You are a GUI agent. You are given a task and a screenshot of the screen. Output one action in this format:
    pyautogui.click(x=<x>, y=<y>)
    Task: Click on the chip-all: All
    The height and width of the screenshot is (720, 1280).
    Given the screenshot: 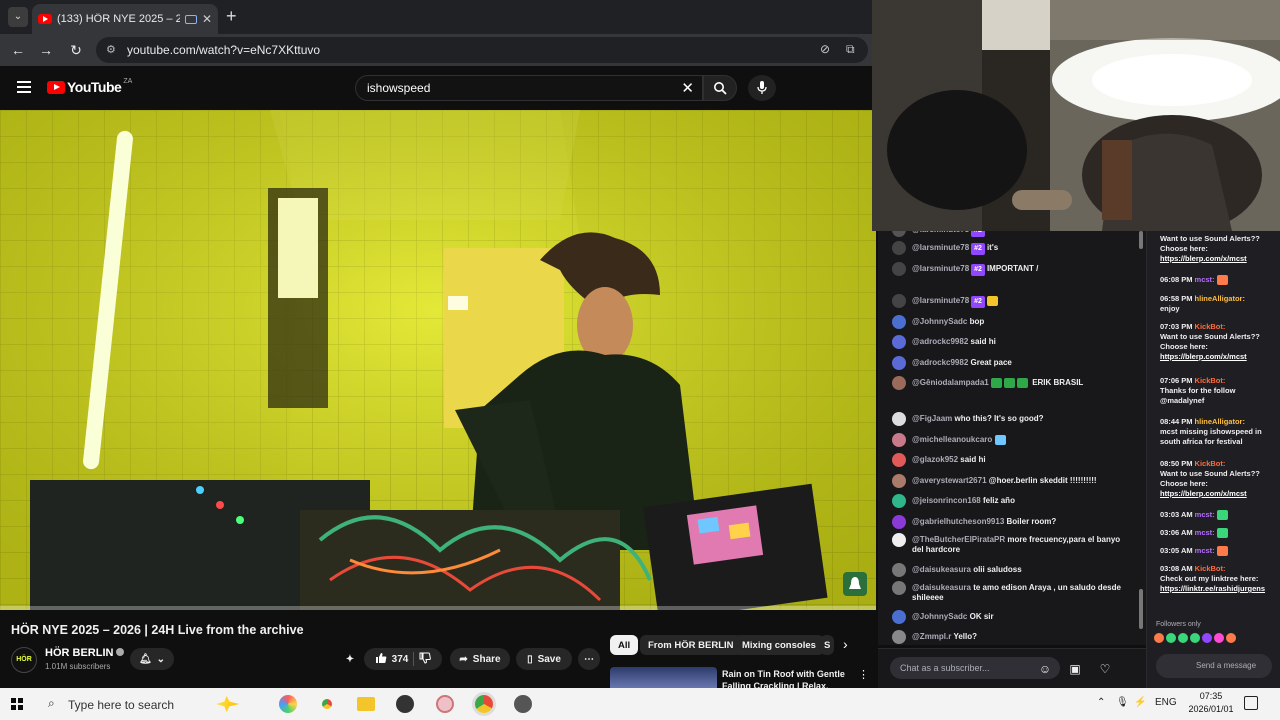 What is the action you would take?
    pyautogui.click(x=624, y=645)
    